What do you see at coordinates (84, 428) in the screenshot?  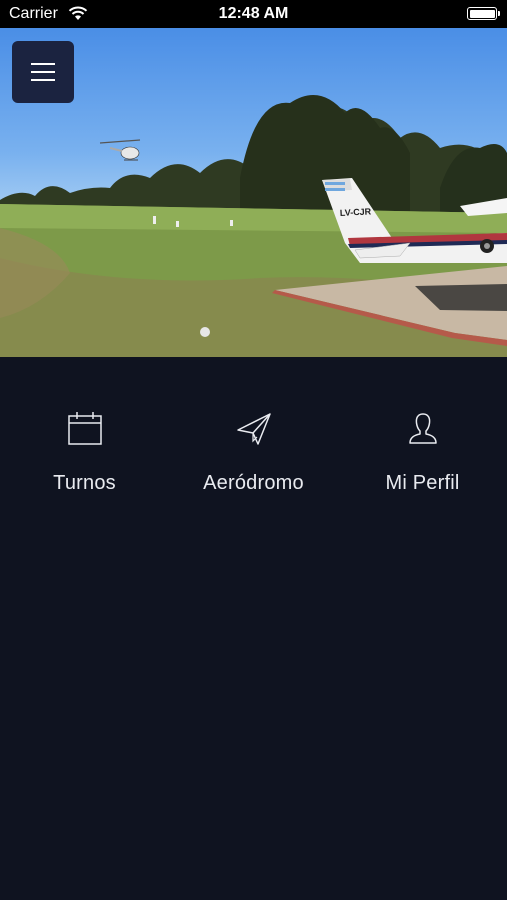 I see `calendar-icon` at bounding box center [84, 428].